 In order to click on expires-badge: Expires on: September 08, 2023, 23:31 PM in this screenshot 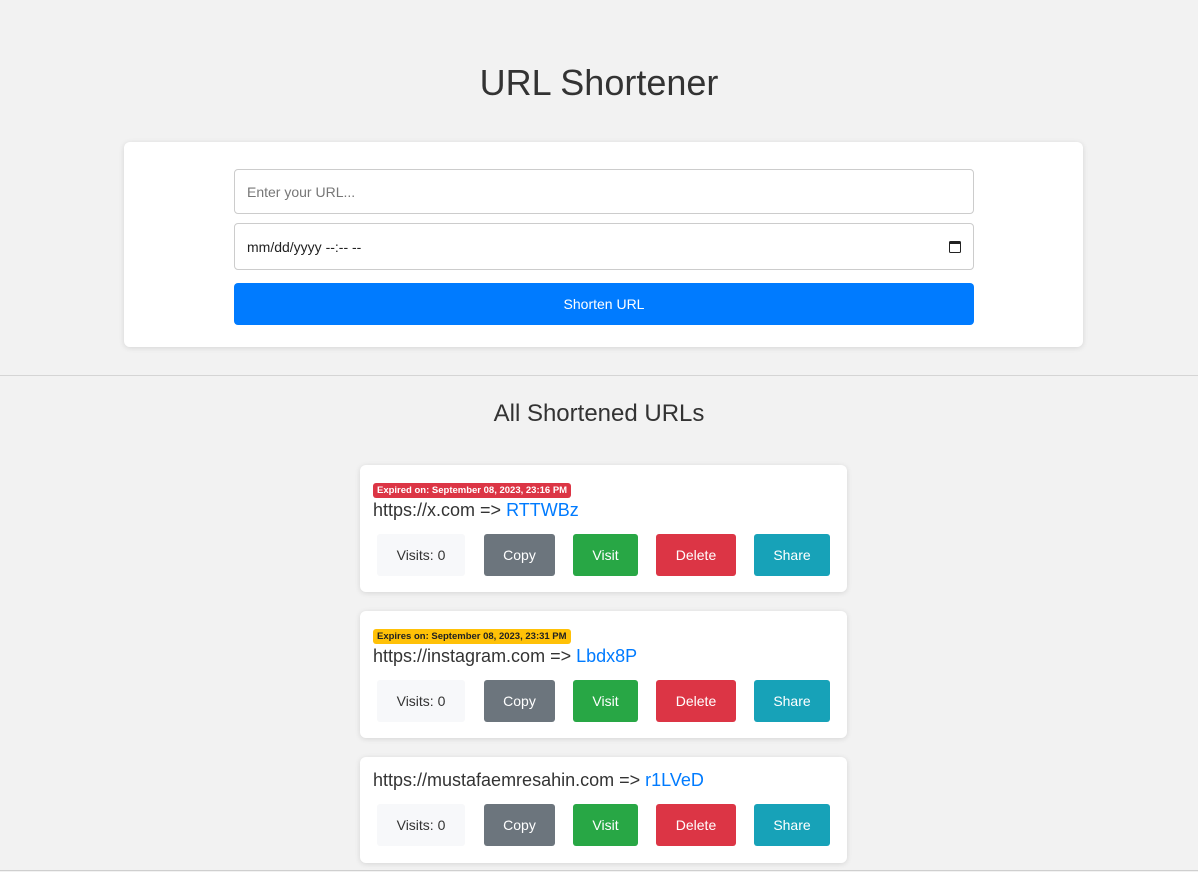, I will do `click(472, 636)`.